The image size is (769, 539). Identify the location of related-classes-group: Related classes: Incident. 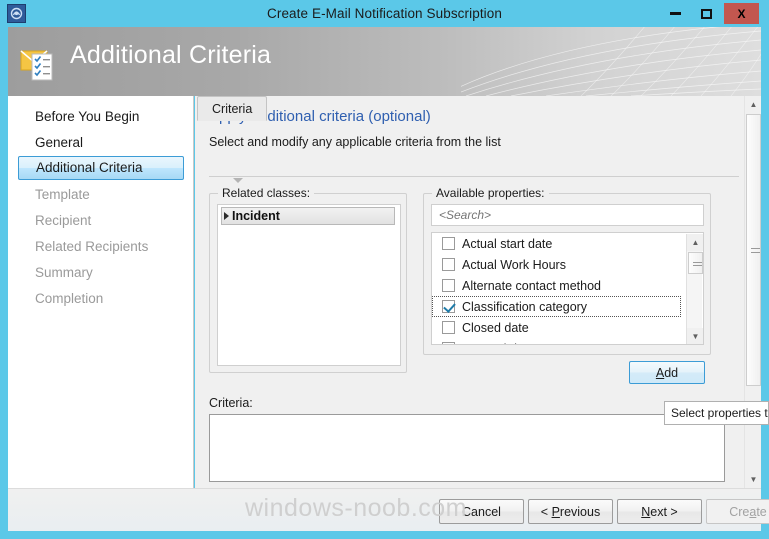
(308, 279).